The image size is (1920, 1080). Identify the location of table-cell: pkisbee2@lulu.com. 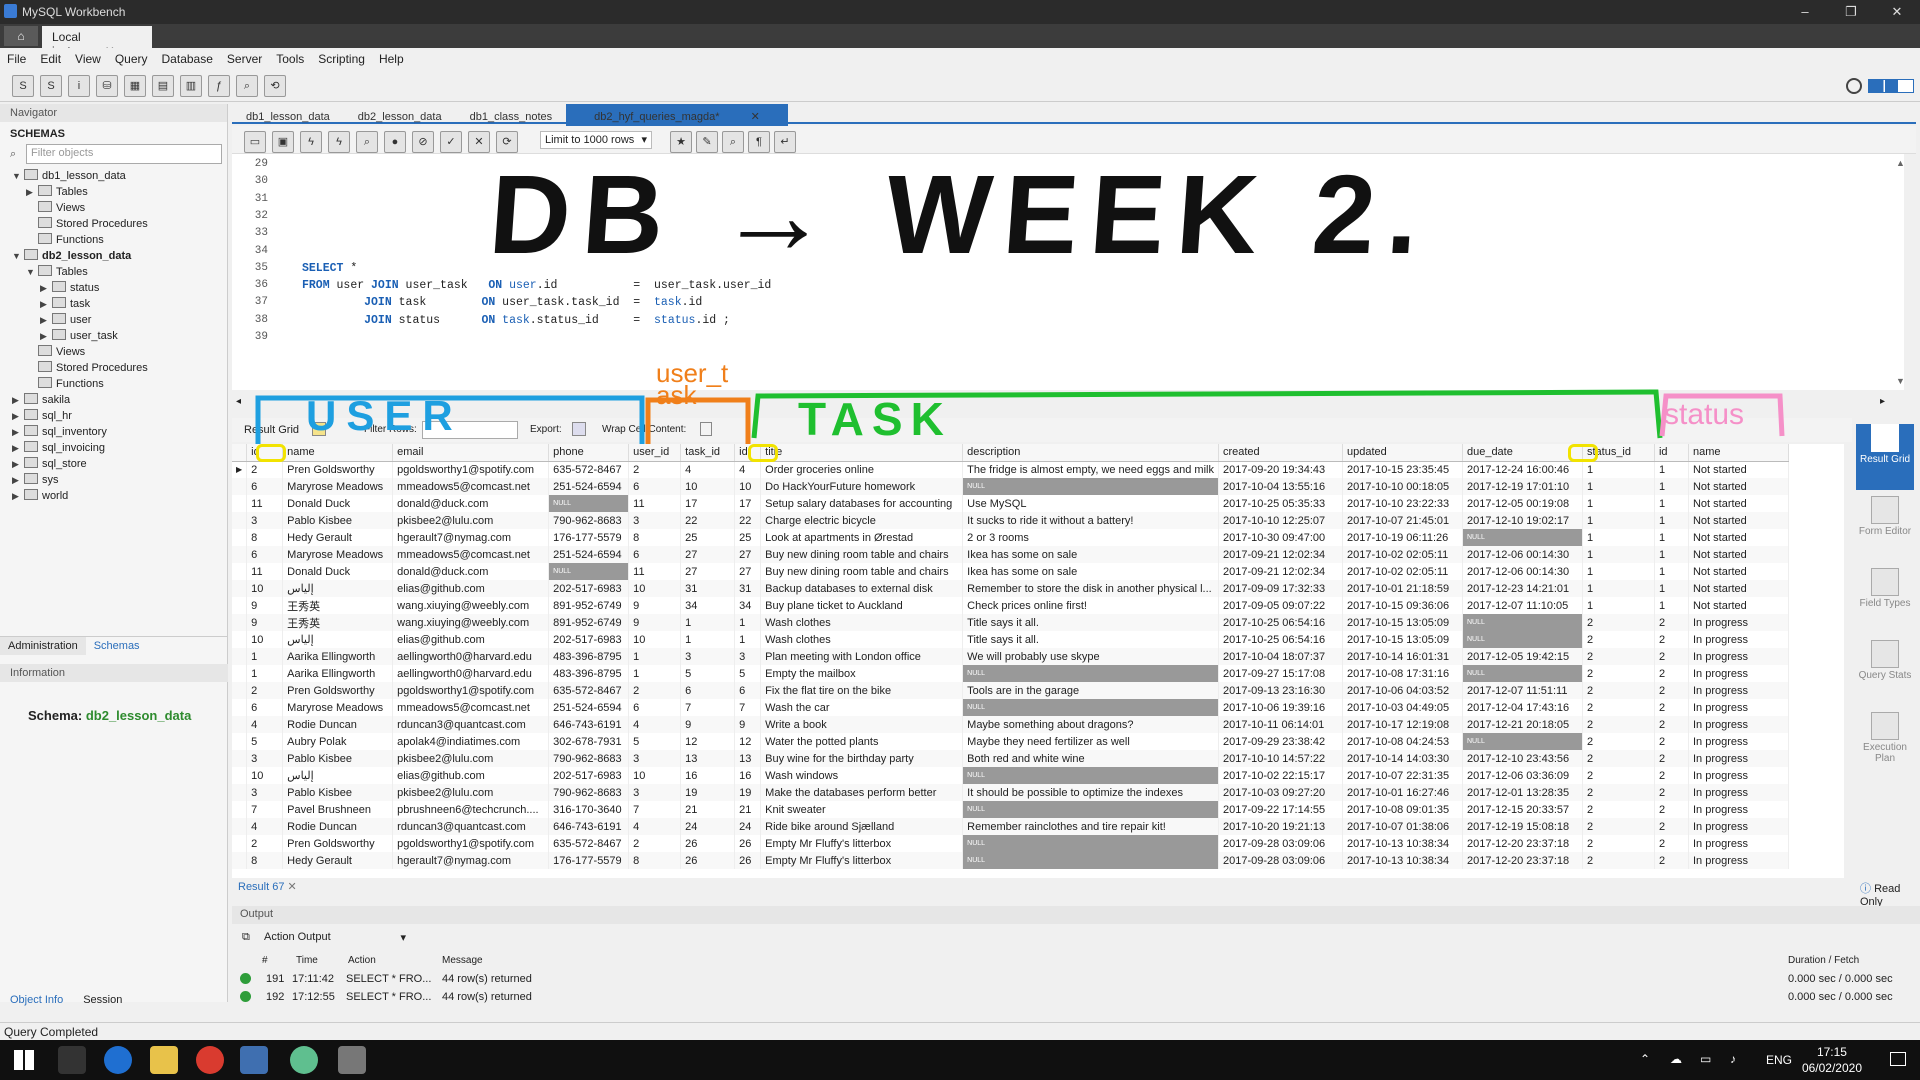
(471, 792).